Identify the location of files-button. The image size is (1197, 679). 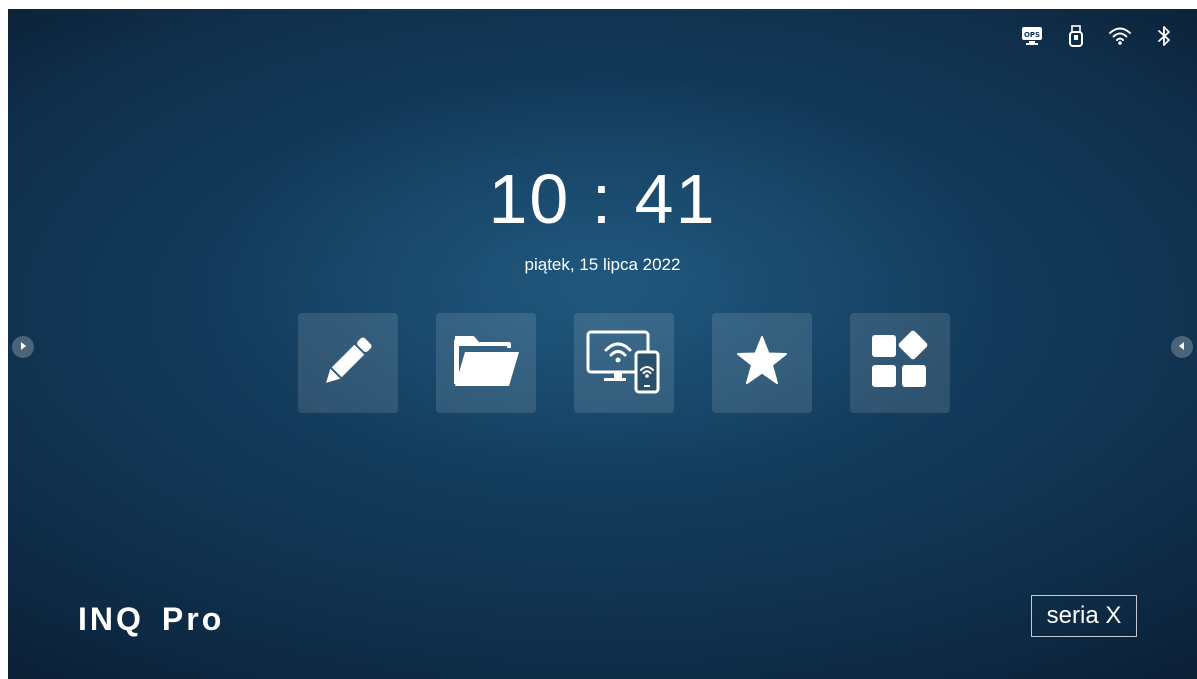
(486, 363).